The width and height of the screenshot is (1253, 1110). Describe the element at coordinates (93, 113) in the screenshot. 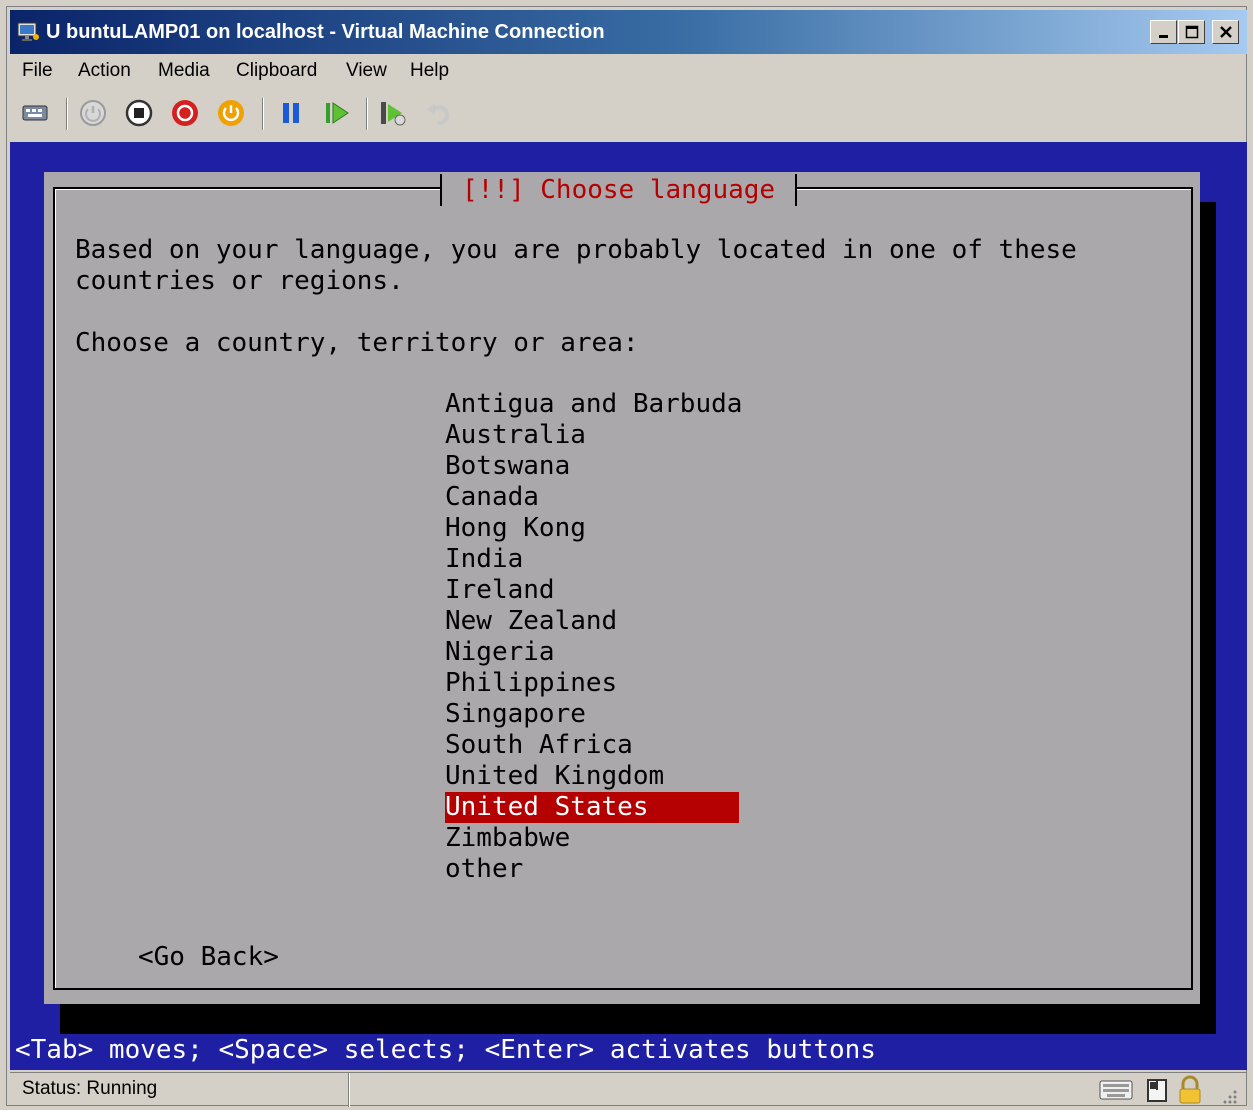

I see `start-icon` at that location.